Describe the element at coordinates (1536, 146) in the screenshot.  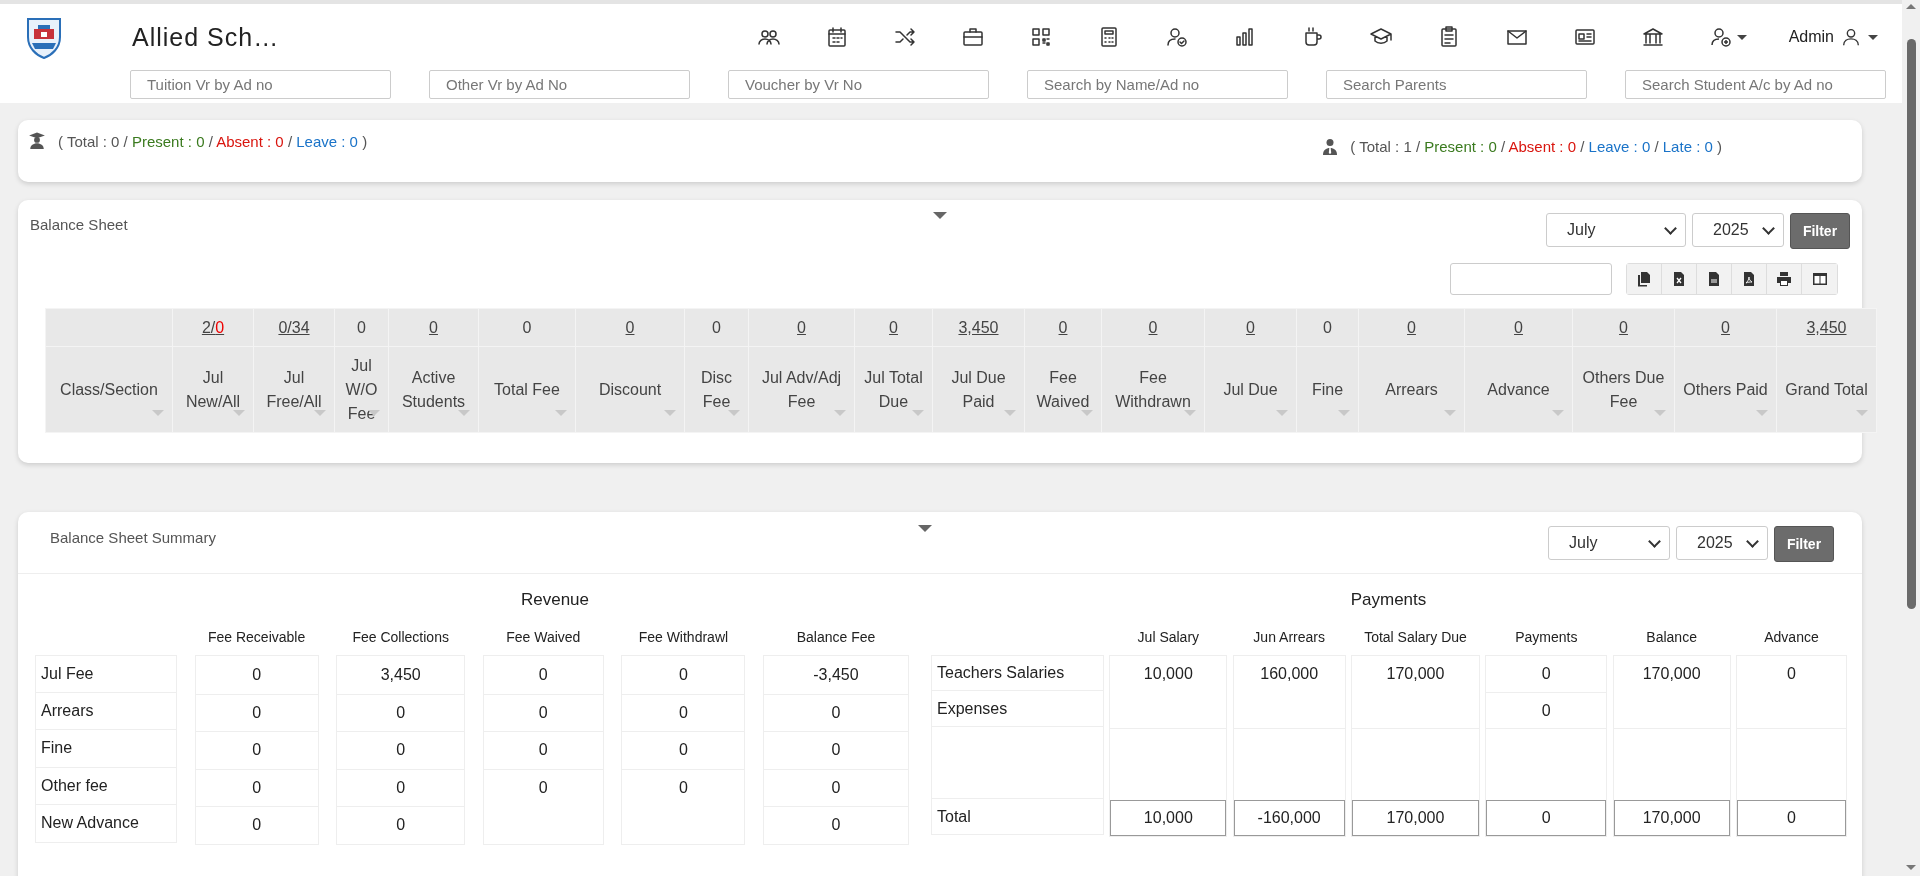
I see `staff-attendance-summary: ( Total : 1 / Present : 0 / Absent : 0 / Leave : 0 / Late : 0 )` at that location.